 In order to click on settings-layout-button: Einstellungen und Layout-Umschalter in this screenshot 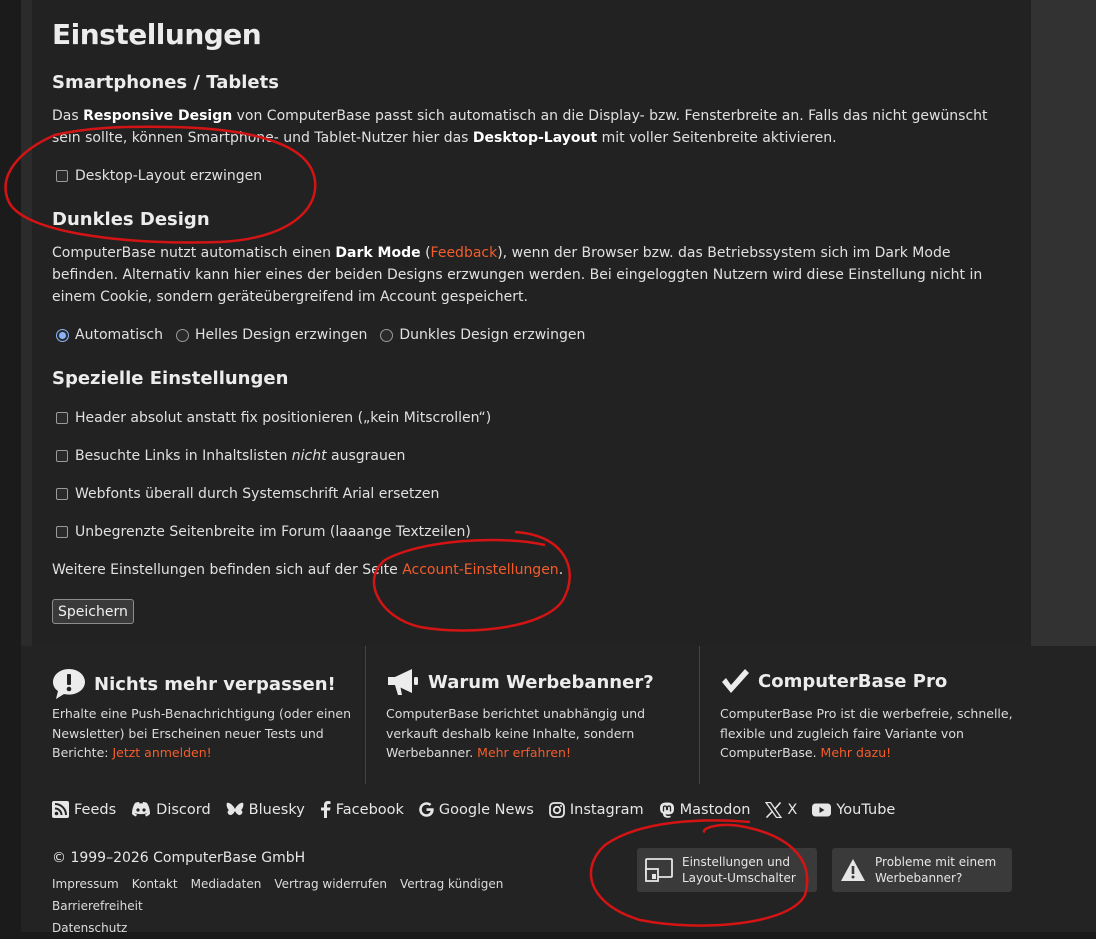, I will do `click(727, 870)`.